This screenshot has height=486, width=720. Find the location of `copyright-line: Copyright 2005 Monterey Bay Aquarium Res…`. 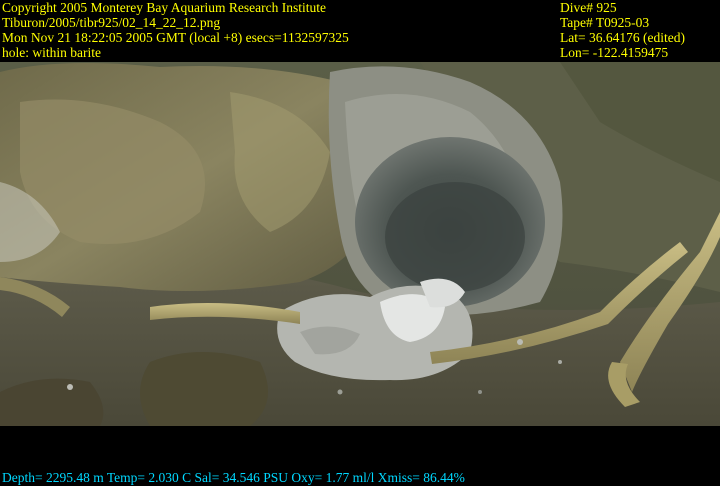

copyright-line: Copyright 2005 Monterey Bay Aquarium Res… is located at coordinates (164, 7).